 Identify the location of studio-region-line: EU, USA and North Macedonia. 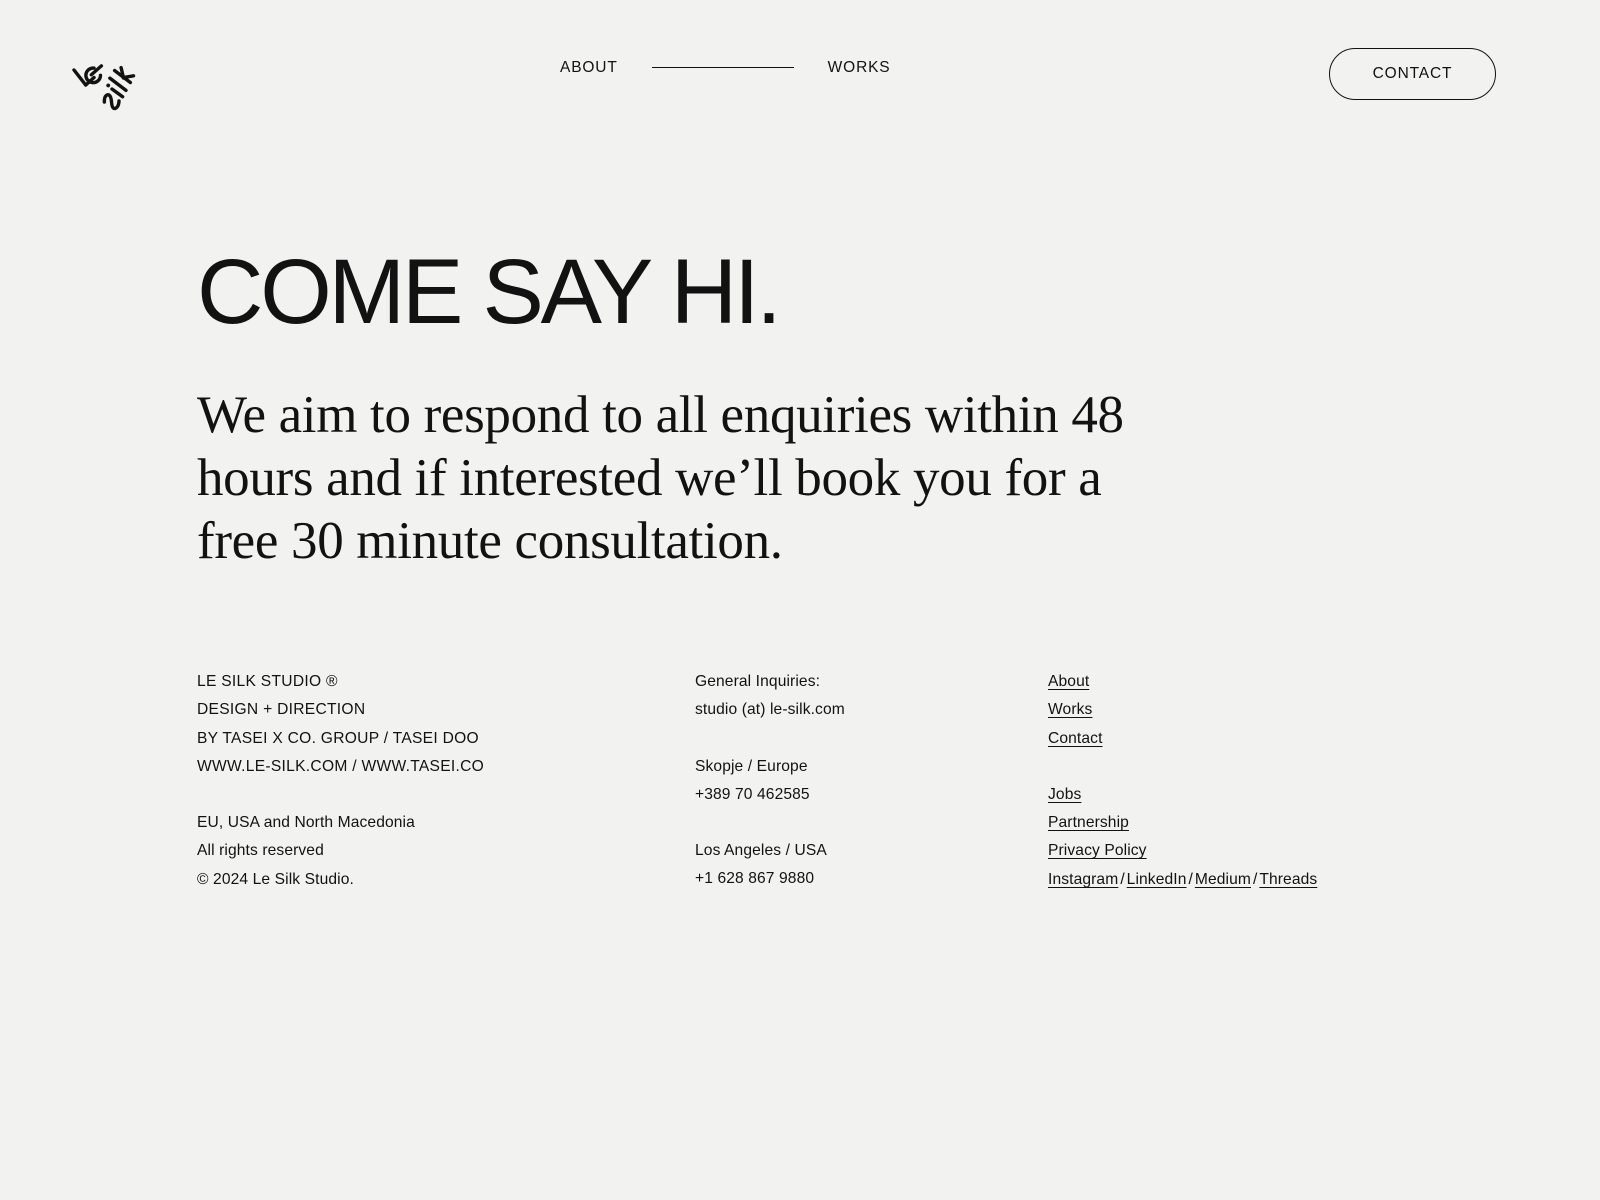
(306, 823).